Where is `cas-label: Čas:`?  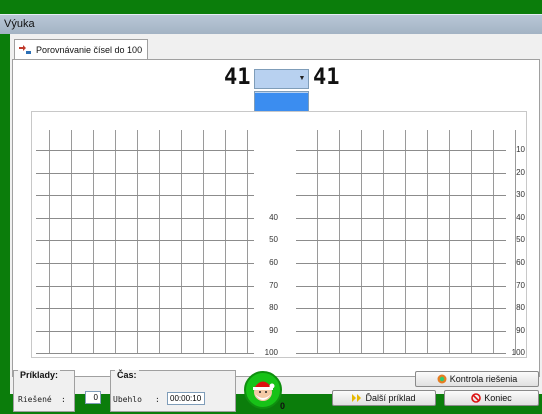 cas-label: Čas: is located at coordinates (127, 375).